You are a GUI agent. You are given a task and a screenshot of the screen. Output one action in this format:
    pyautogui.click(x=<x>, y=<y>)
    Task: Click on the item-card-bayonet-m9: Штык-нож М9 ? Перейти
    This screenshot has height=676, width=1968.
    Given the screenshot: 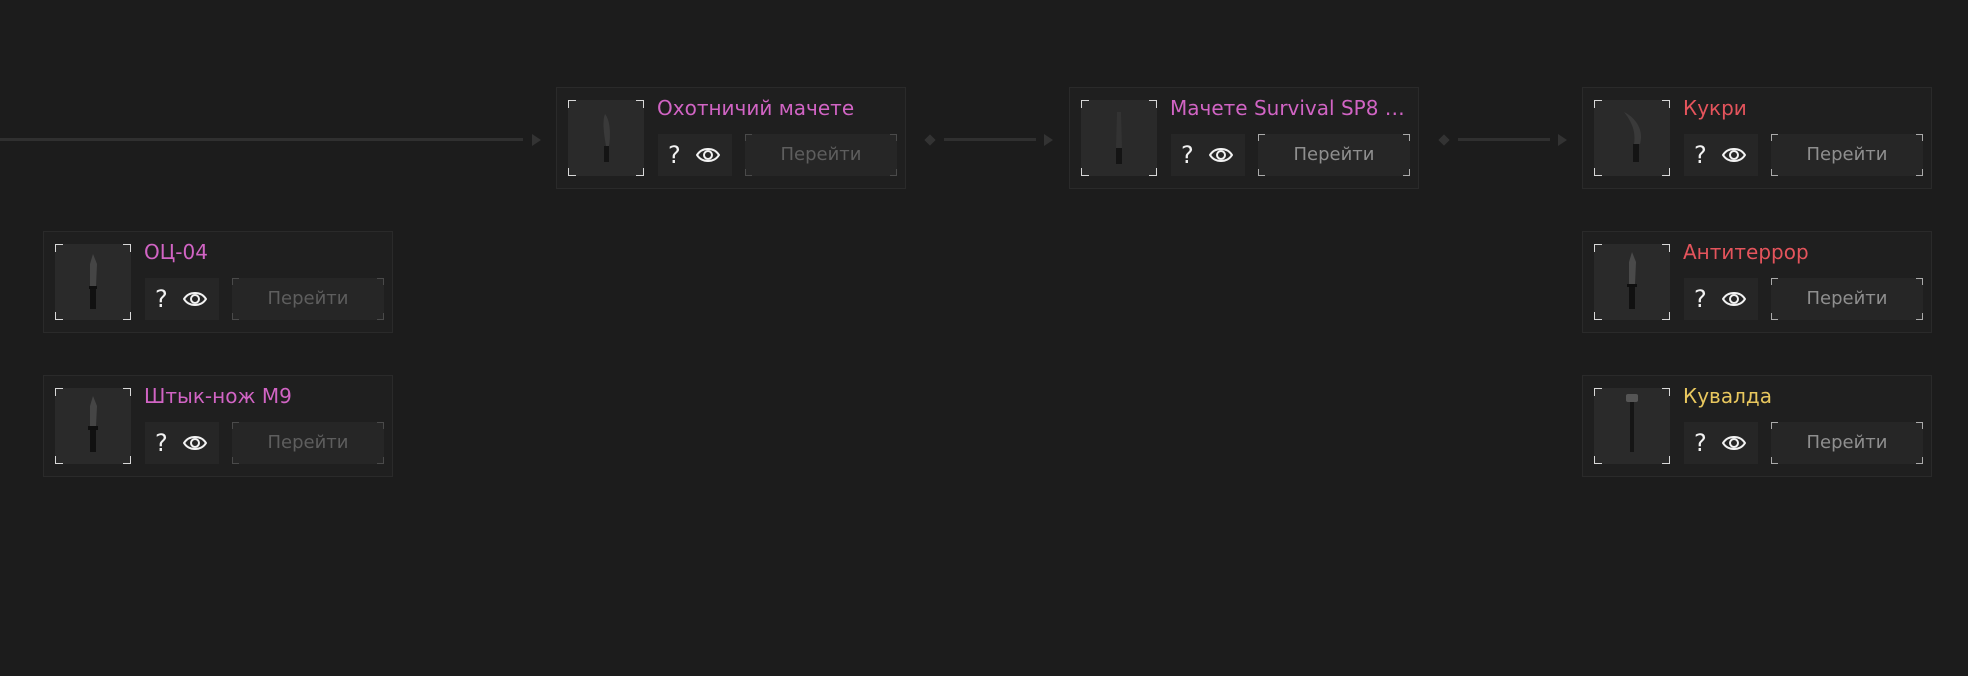 What is the action you would take?
    pyautogui.click(x=218, y=426)
    